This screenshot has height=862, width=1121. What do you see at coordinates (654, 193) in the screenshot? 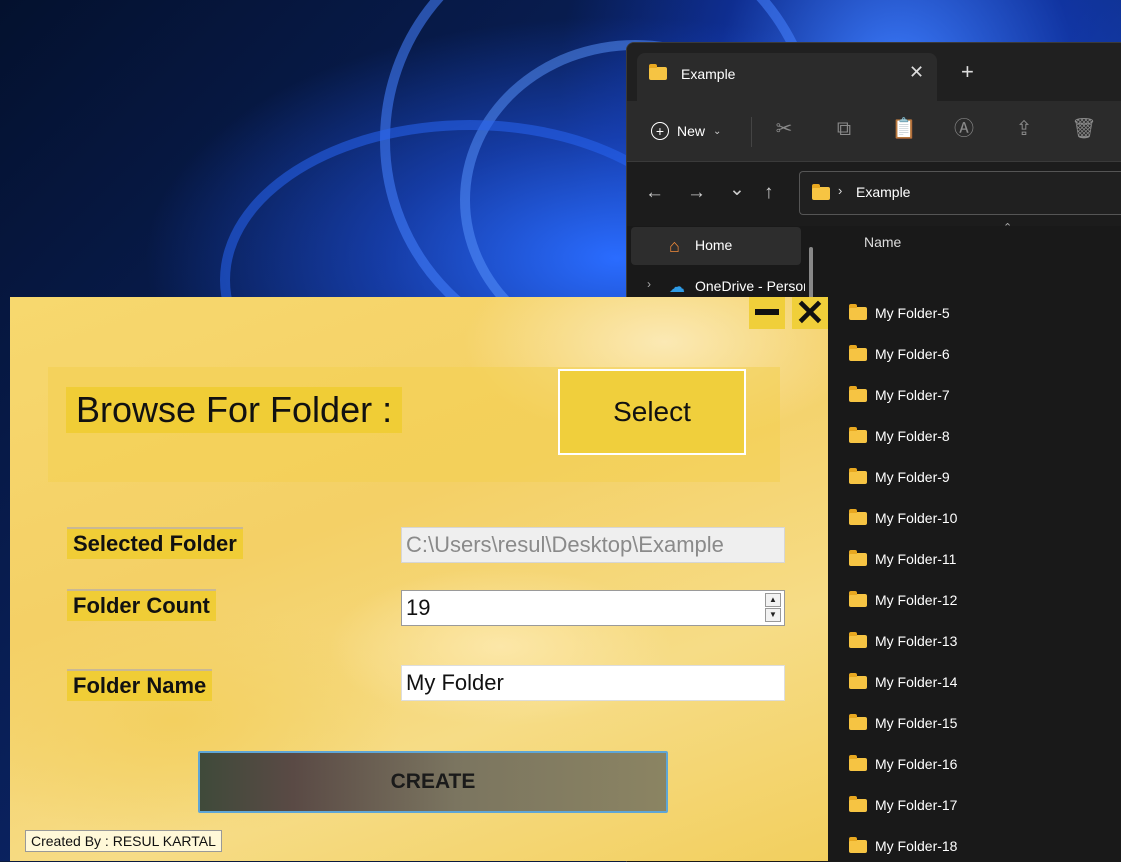
I see `back-arrow-icon: ←` at bounding box center [654, 193].